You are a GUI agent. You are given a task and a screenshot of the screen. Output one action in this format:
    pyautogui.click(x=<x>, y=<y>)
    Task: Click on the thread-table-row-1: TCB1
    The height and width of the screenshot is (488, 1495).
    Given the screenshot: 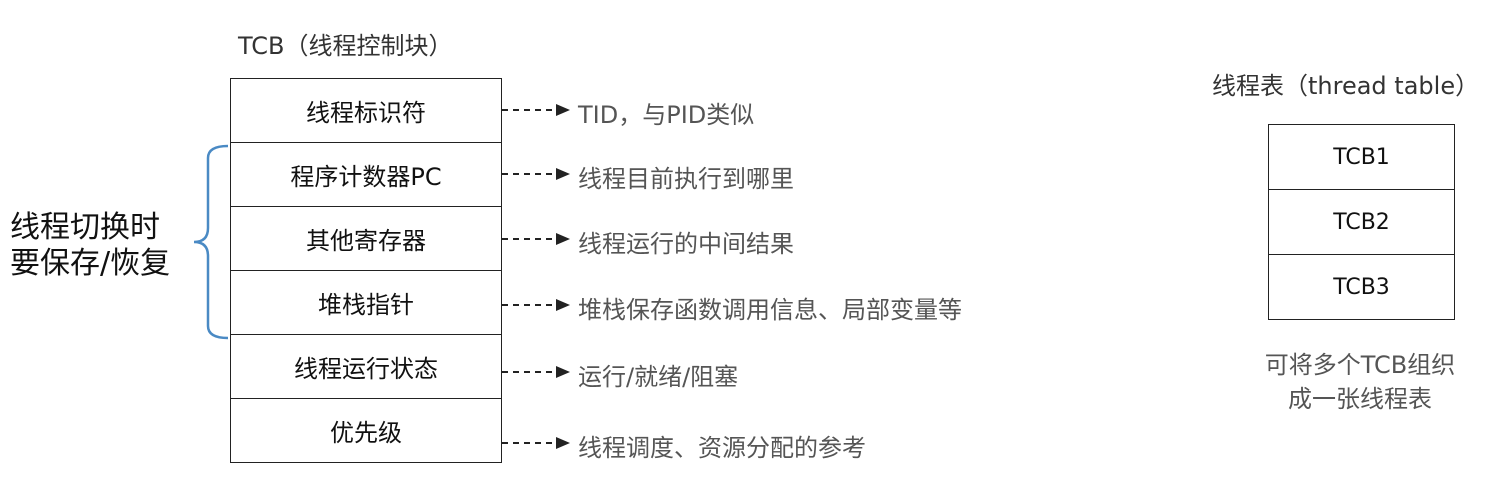 What is the action you would take?
    pyautogui.click(x=1361, y=157)
    